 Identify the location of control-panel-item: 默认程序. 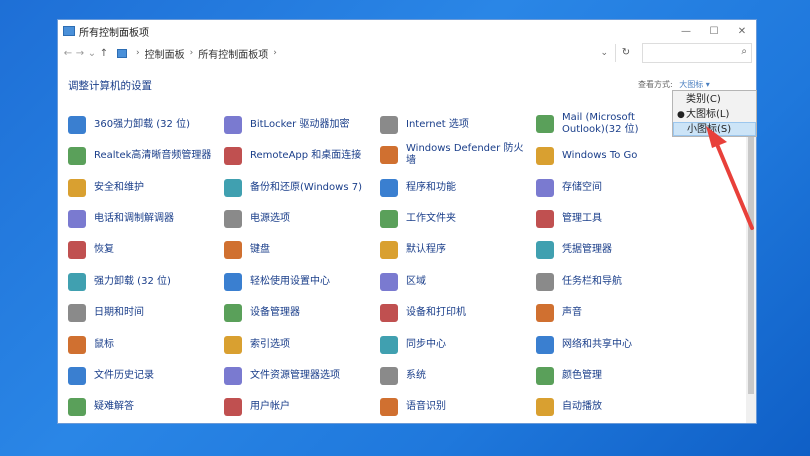
(413, 250).